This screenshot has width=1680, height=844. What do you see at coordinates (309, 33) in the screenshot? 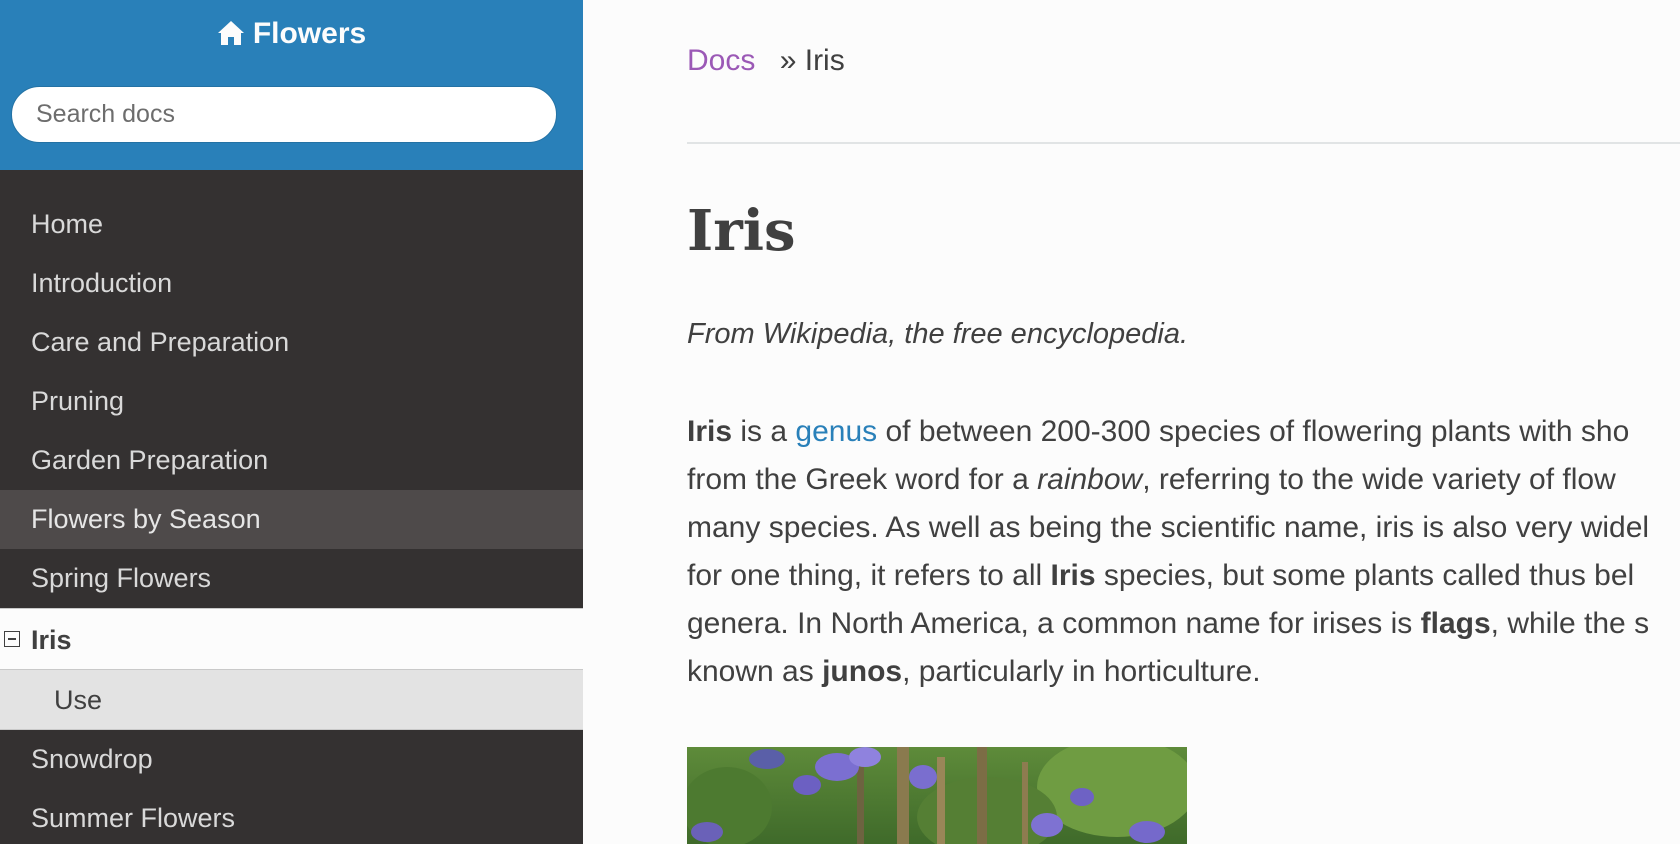
I see `brand-label: Flowers` at bounding box center [309, 33].